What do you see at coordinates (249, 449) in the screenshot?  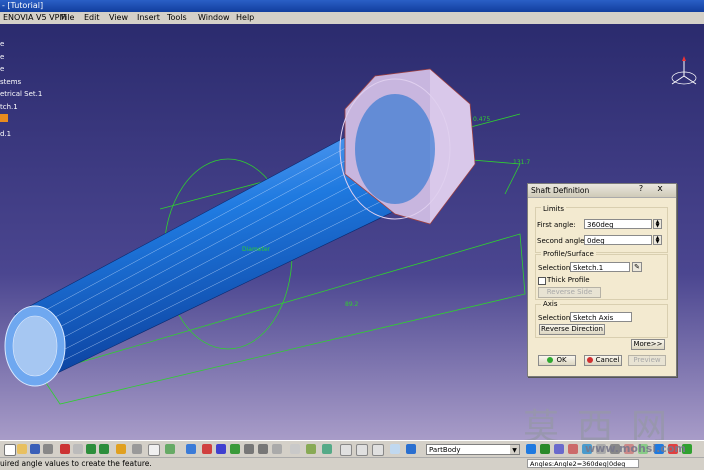 I see `zoom-in-icon` at bounding box center [249, 449].